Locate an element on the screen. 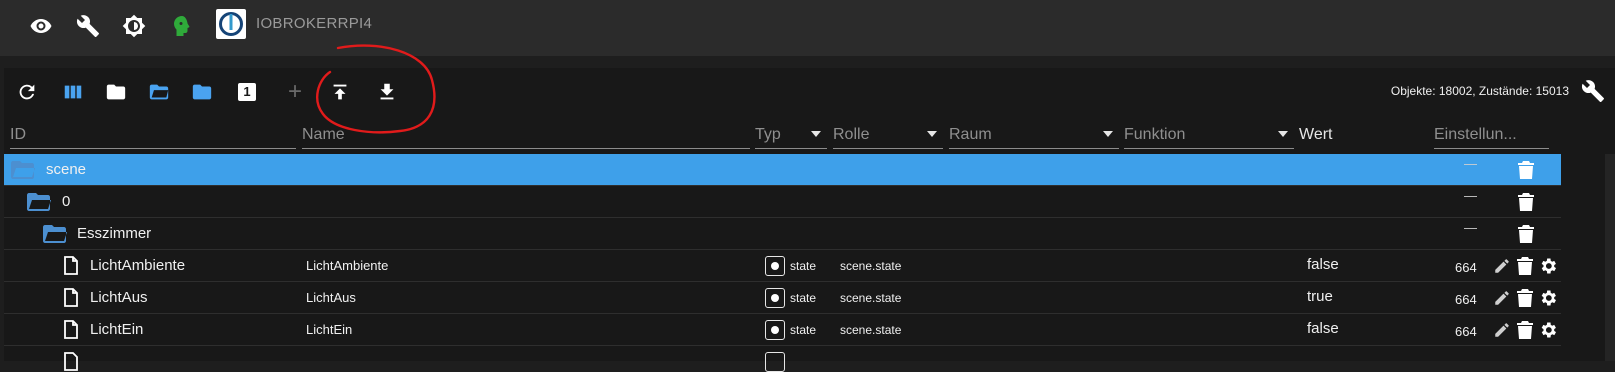 The width and height of the screenshot is (1615, 372). table-row: Esszimmer — is located at coordinates (782, 234).